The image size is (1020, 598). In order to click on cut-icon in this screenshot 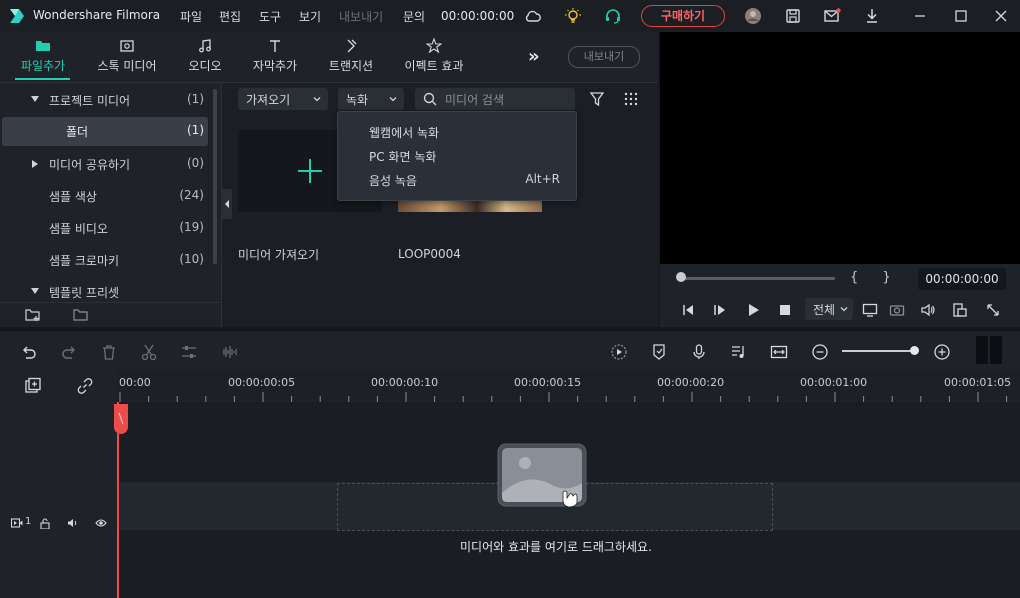, I will do `click(149, 352)`.